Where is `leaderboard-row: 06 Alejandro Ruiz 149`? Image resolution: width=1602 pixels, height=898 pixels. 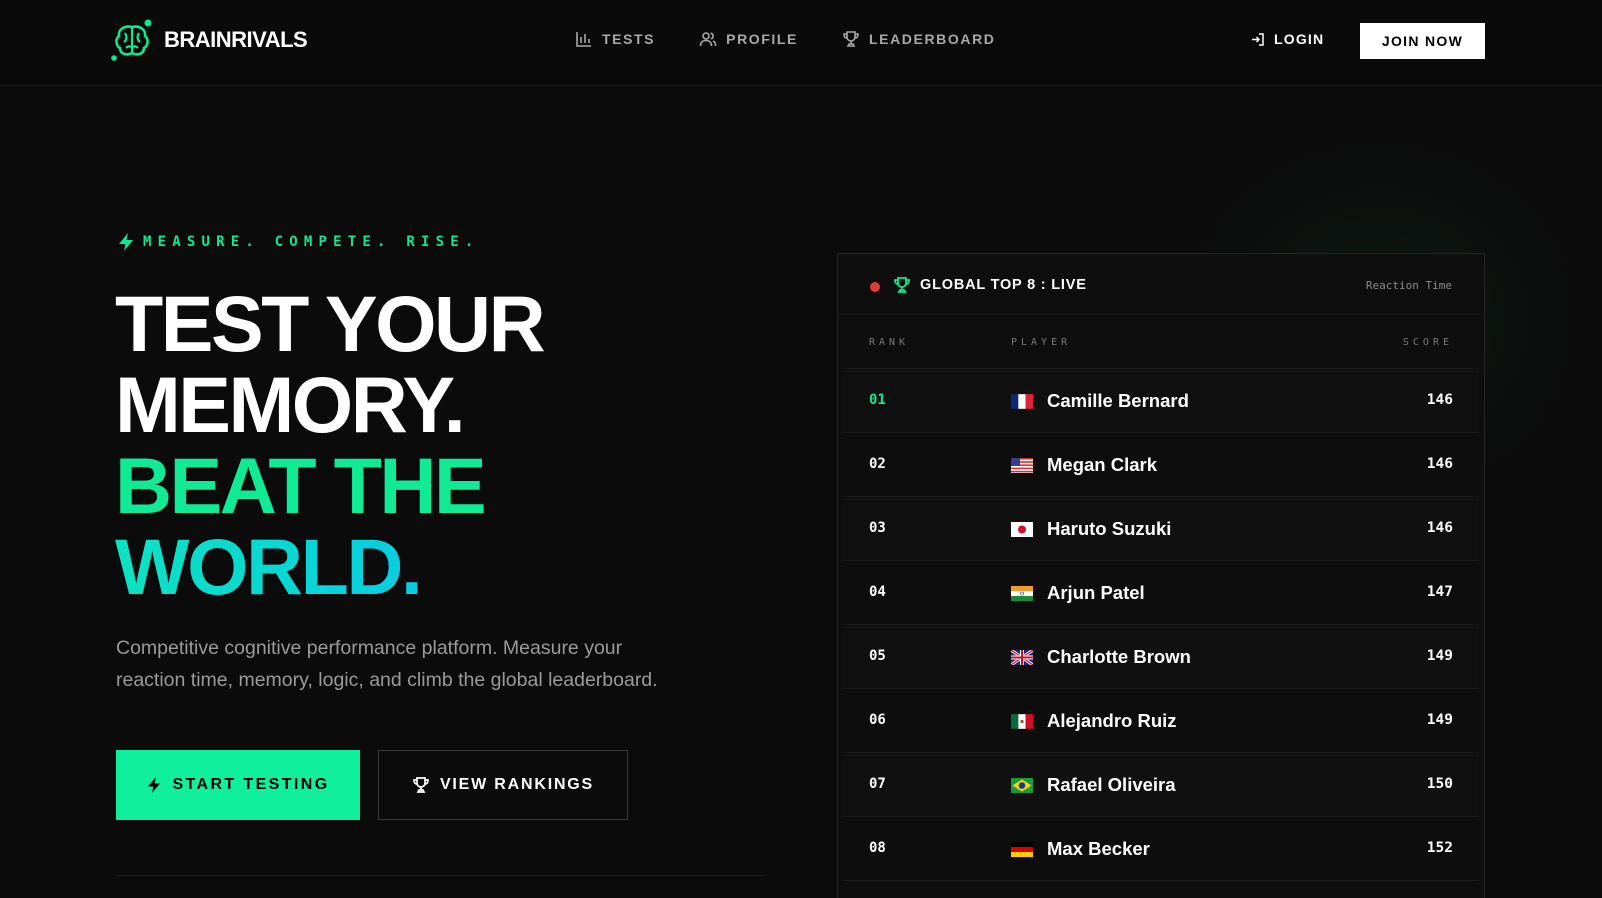 leaderboard-row: 06 Alejandro Ruiz 149 is located at coordinates (1161, 721).